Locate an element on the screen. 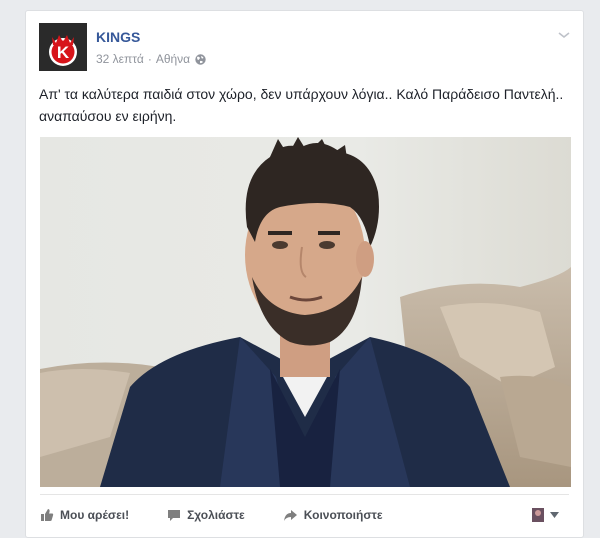 The image size is (600, 538). post-actions-bar: Μου αρέσει! Σχολιάστε Κοινοποιήστε is located at coordinates (304, 514).